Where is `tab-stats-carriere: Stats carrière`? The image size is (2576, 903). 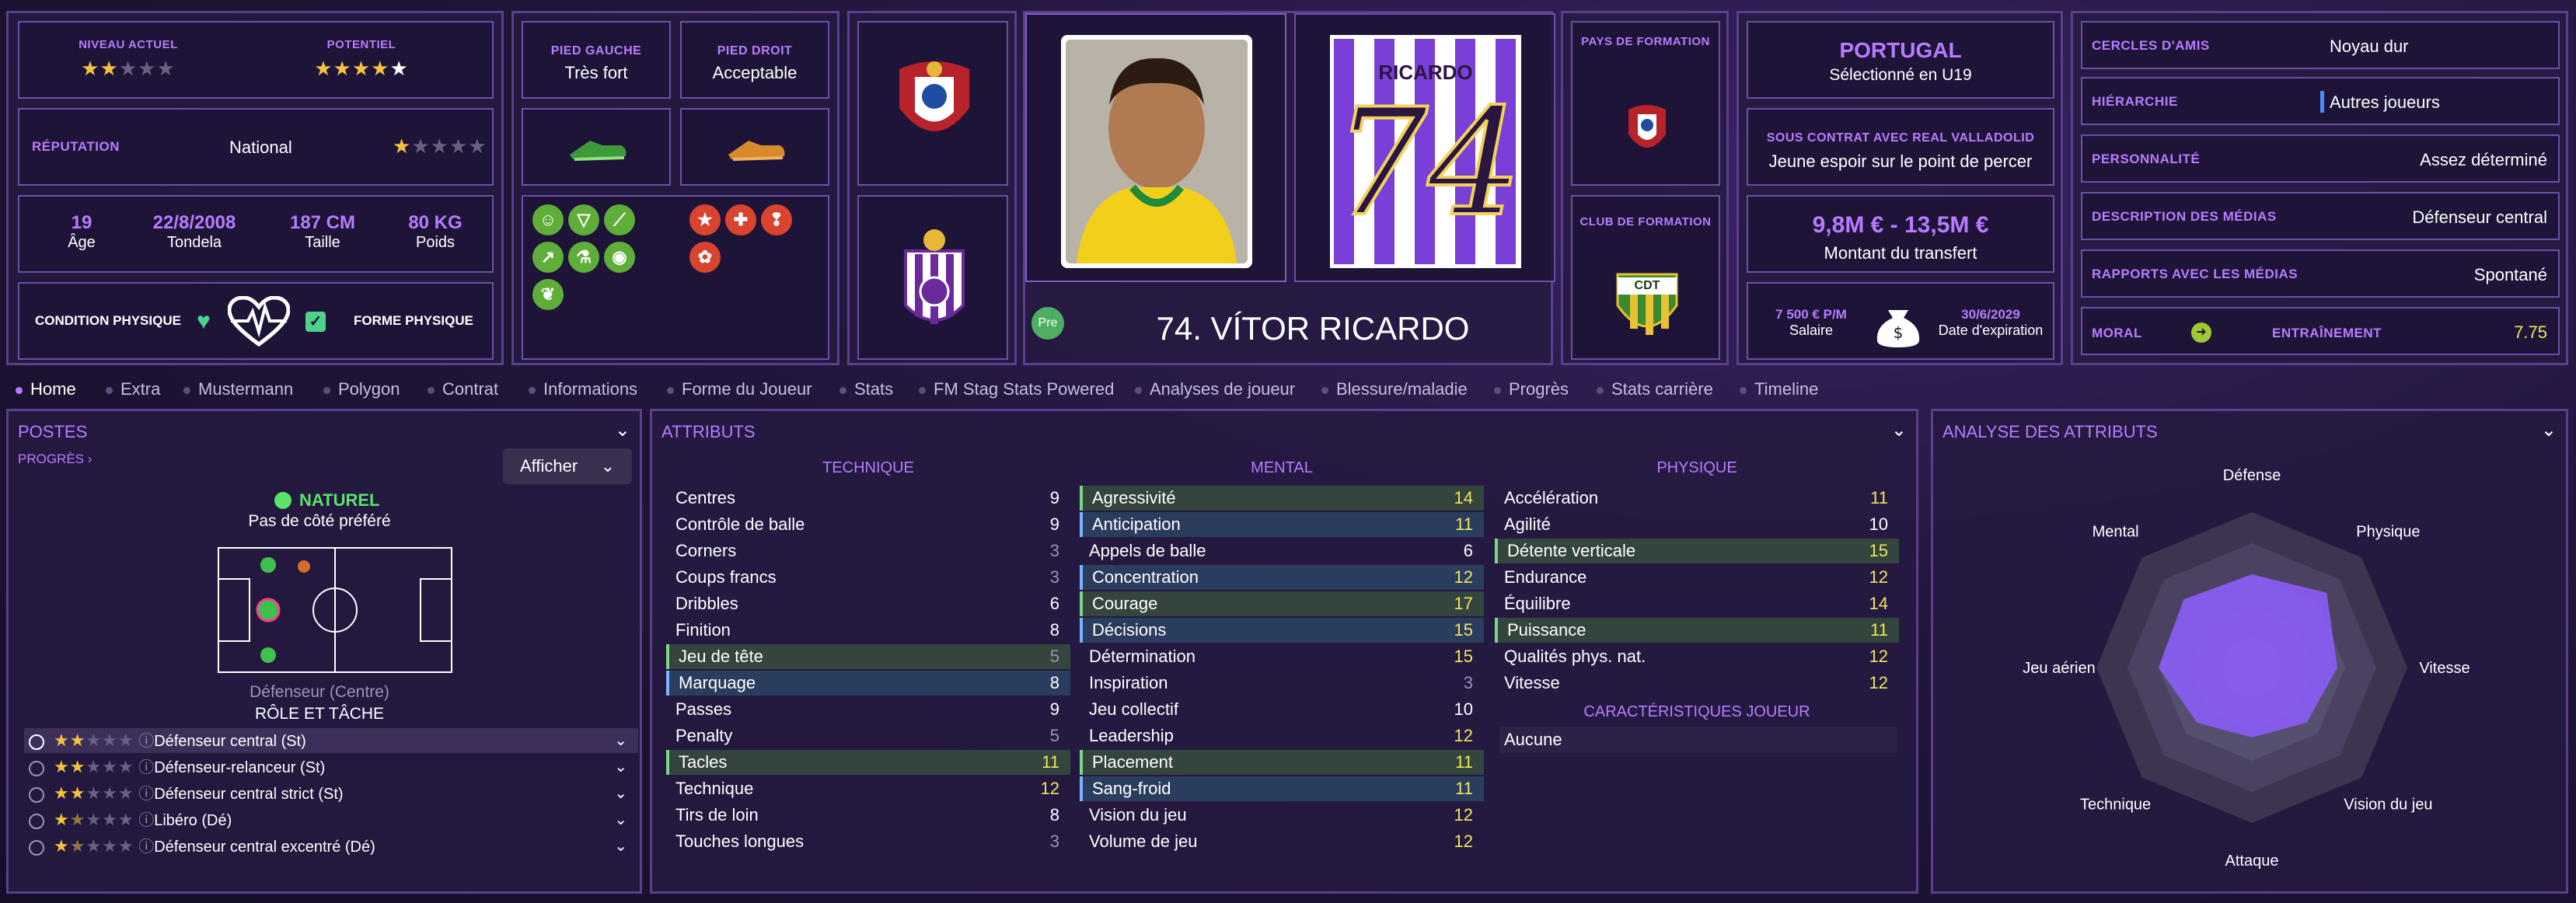 tab-stats-carriere: Stats carrière is located at coordinates (1655, 389).